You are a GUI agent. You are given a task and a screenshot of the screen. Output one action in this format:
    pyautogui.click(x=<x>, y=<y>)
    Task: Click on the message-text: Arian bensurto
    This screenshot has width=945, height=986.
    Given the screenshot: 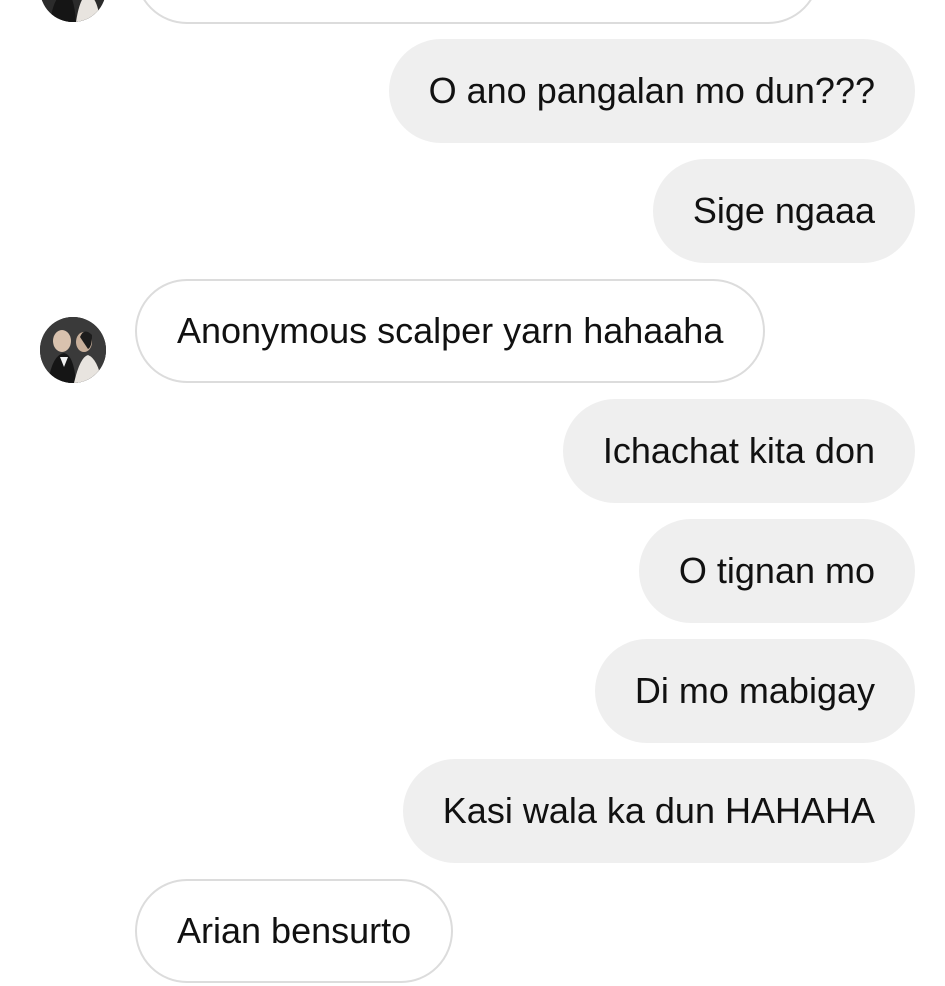 What is the action you would take?
    pyautogui.click(x=294, y=930)
    